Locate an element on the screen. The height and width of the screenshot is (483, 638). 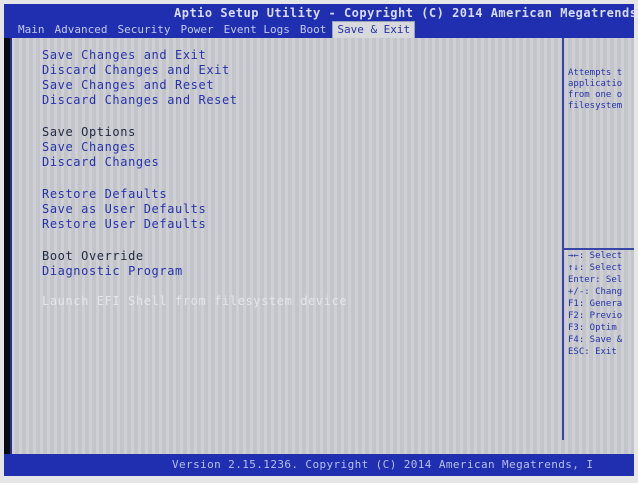
tab-main: Main is located at coordinates (31, 30).